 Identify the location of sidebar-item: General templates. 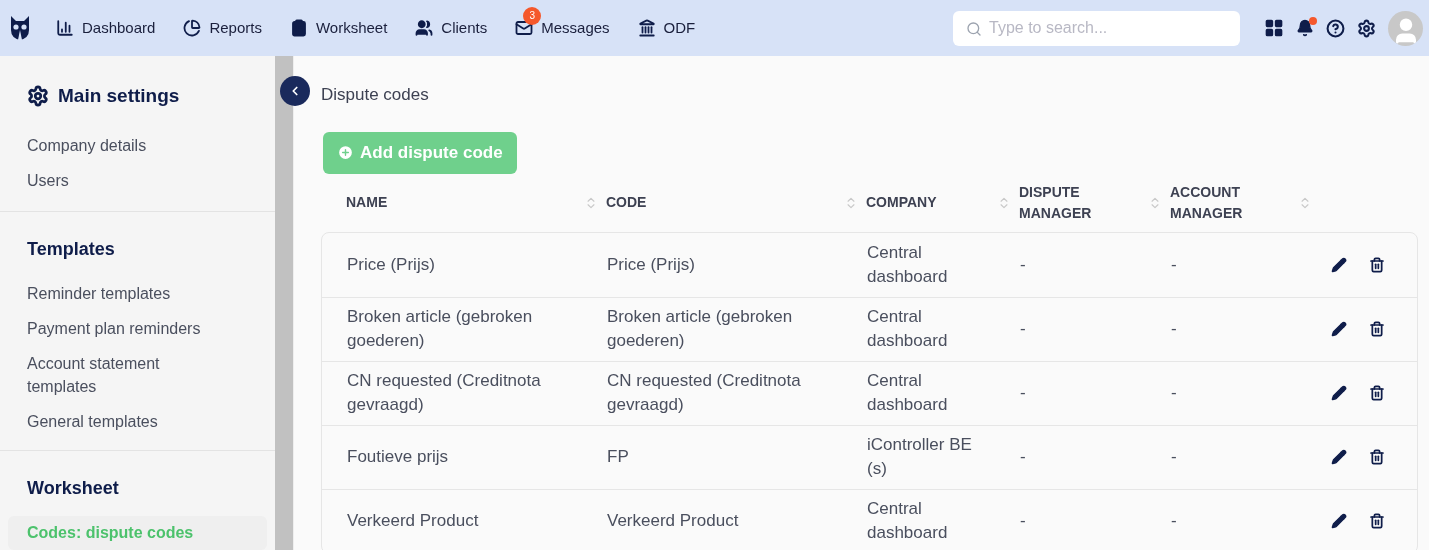
(137, 421).